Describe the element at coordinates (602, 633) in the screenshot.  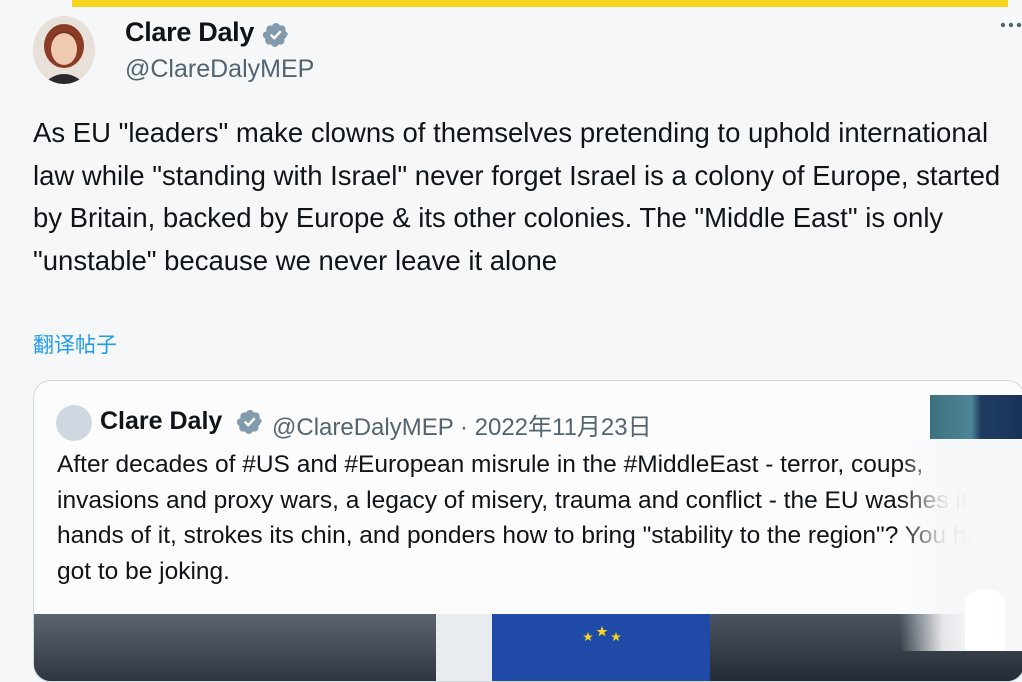
I see `eu-stars-icon` at that location.